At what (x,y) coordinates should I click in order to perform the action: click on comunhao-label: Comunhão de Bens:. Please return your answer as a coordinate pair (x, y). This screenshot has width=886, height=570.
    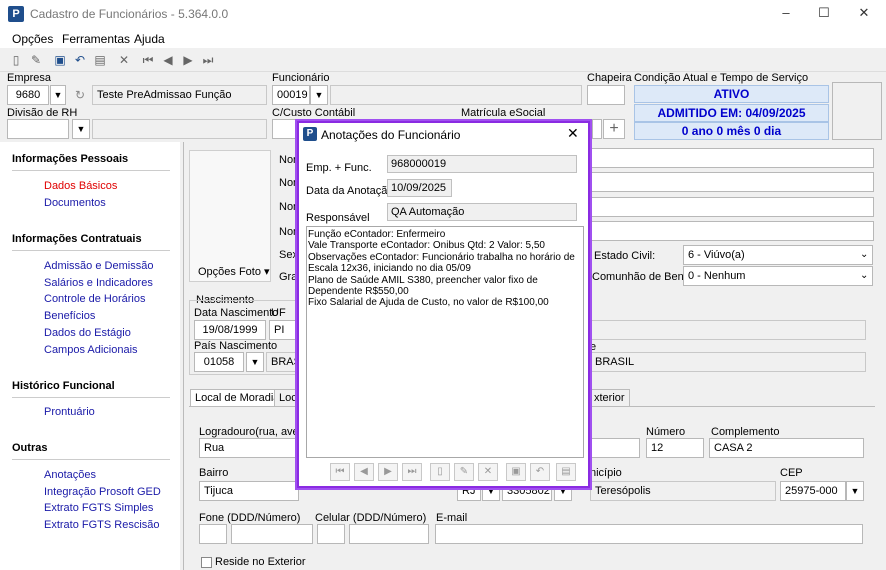
    Looking at the image, I should click on (642, 277).